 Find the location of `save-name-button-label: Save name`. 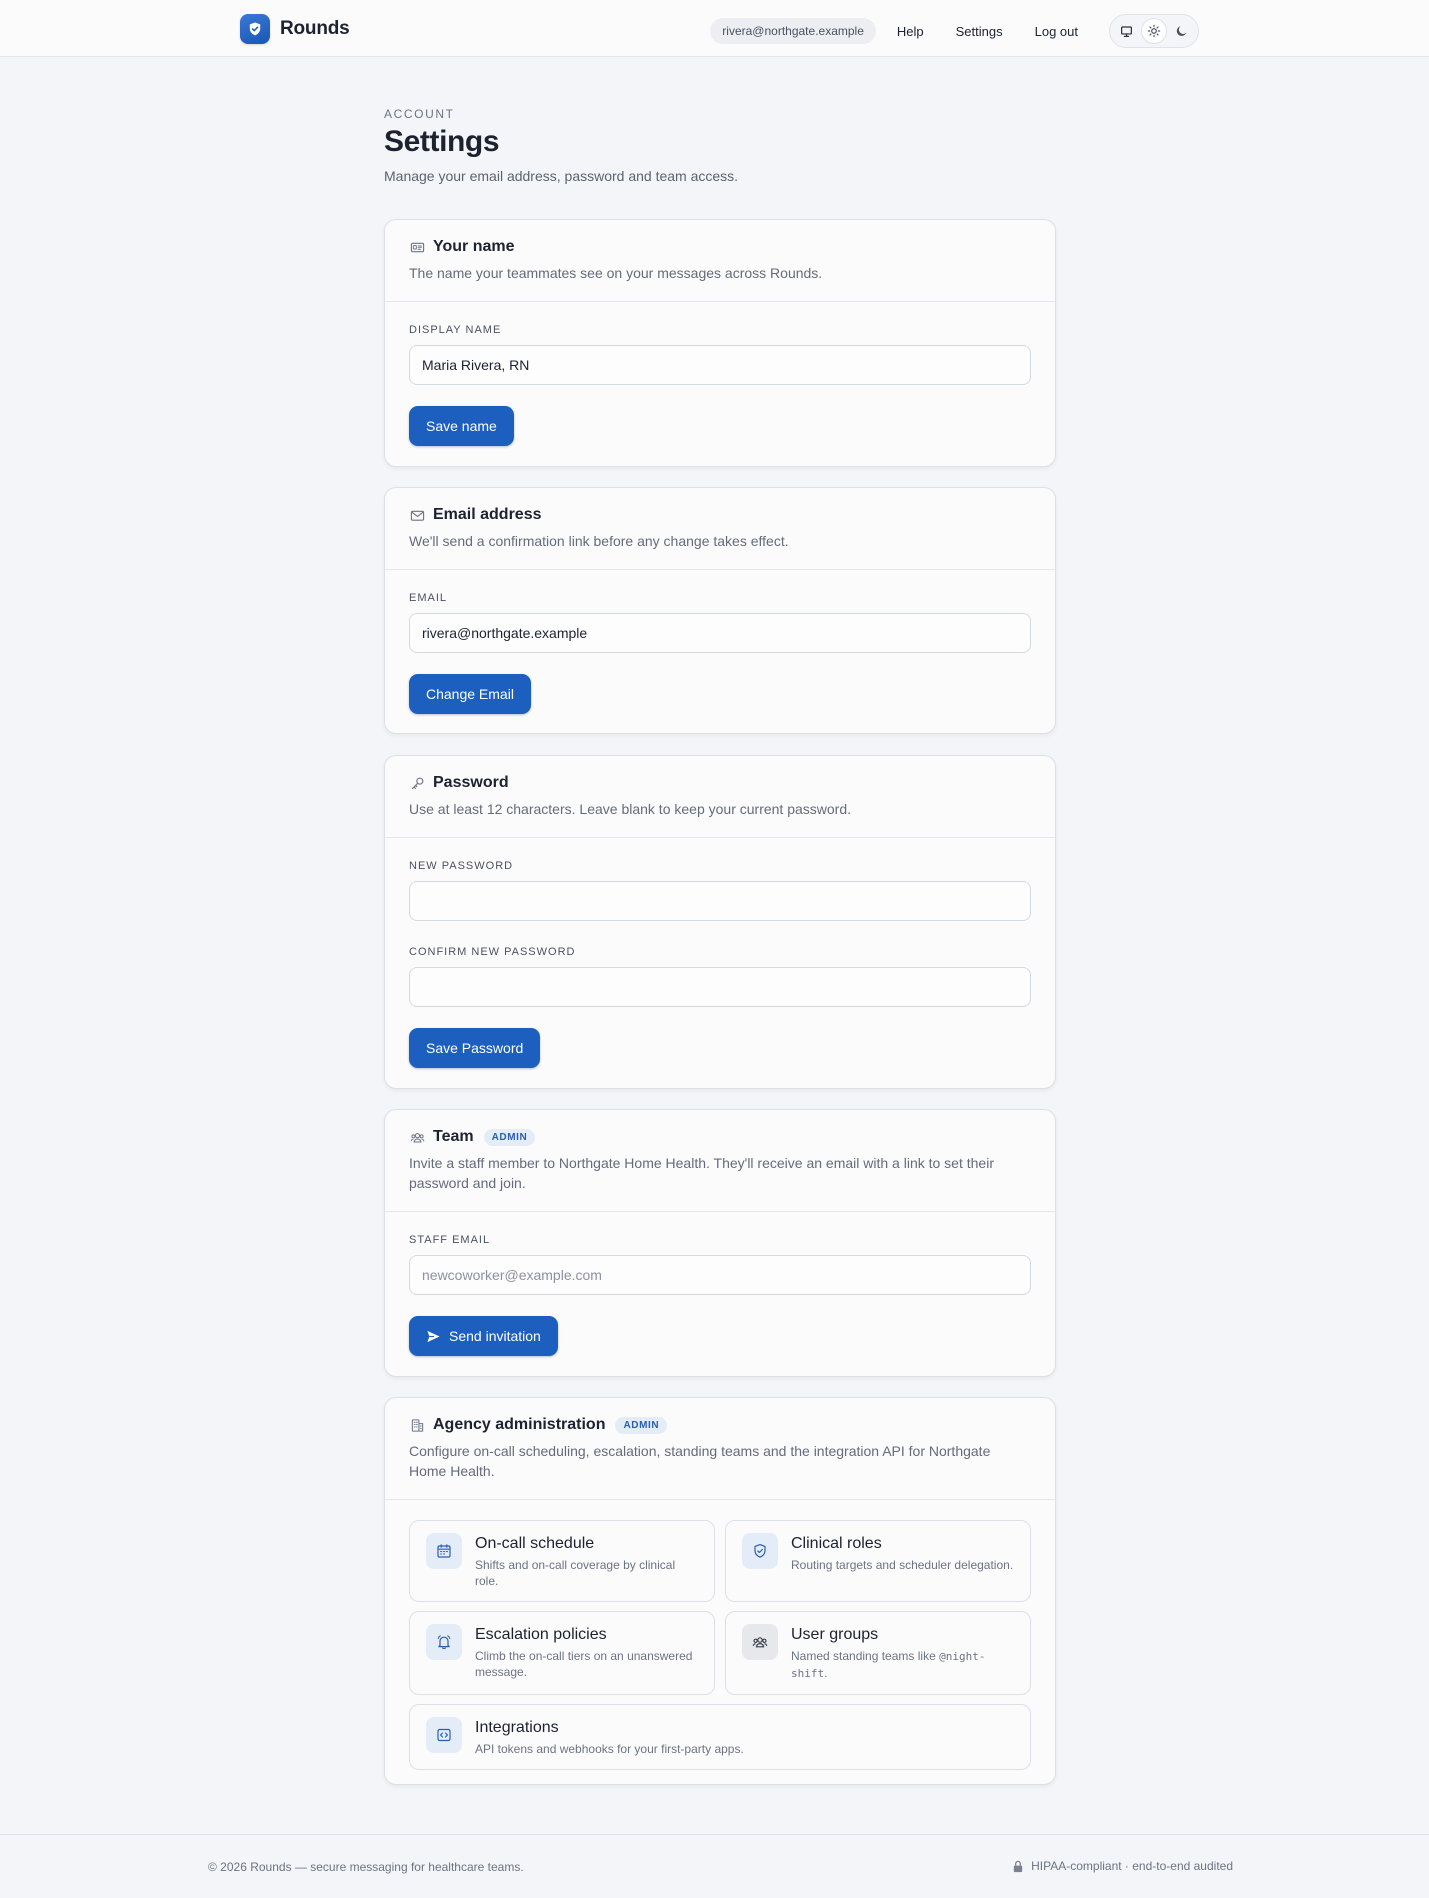

save-name-button-label: Save name is located at coordinates (461, 426).